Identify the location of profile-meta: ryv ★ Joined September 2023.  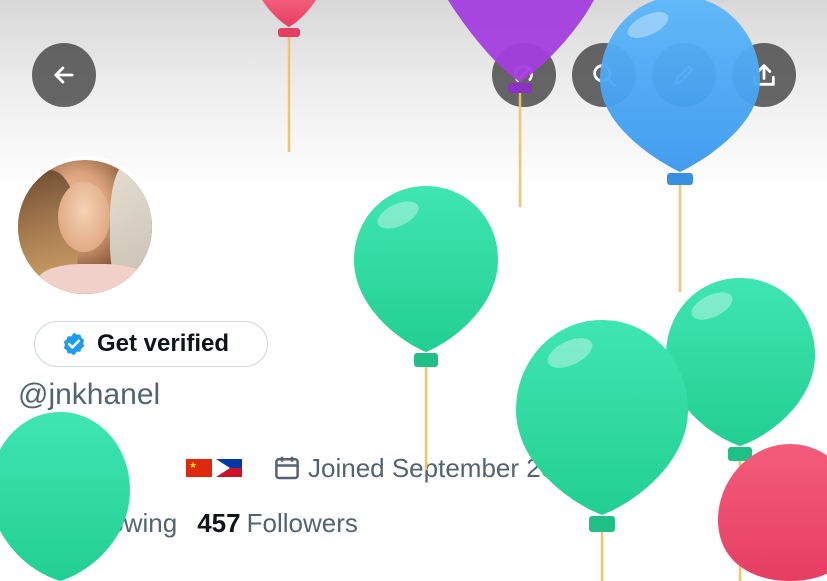
(418, 468).